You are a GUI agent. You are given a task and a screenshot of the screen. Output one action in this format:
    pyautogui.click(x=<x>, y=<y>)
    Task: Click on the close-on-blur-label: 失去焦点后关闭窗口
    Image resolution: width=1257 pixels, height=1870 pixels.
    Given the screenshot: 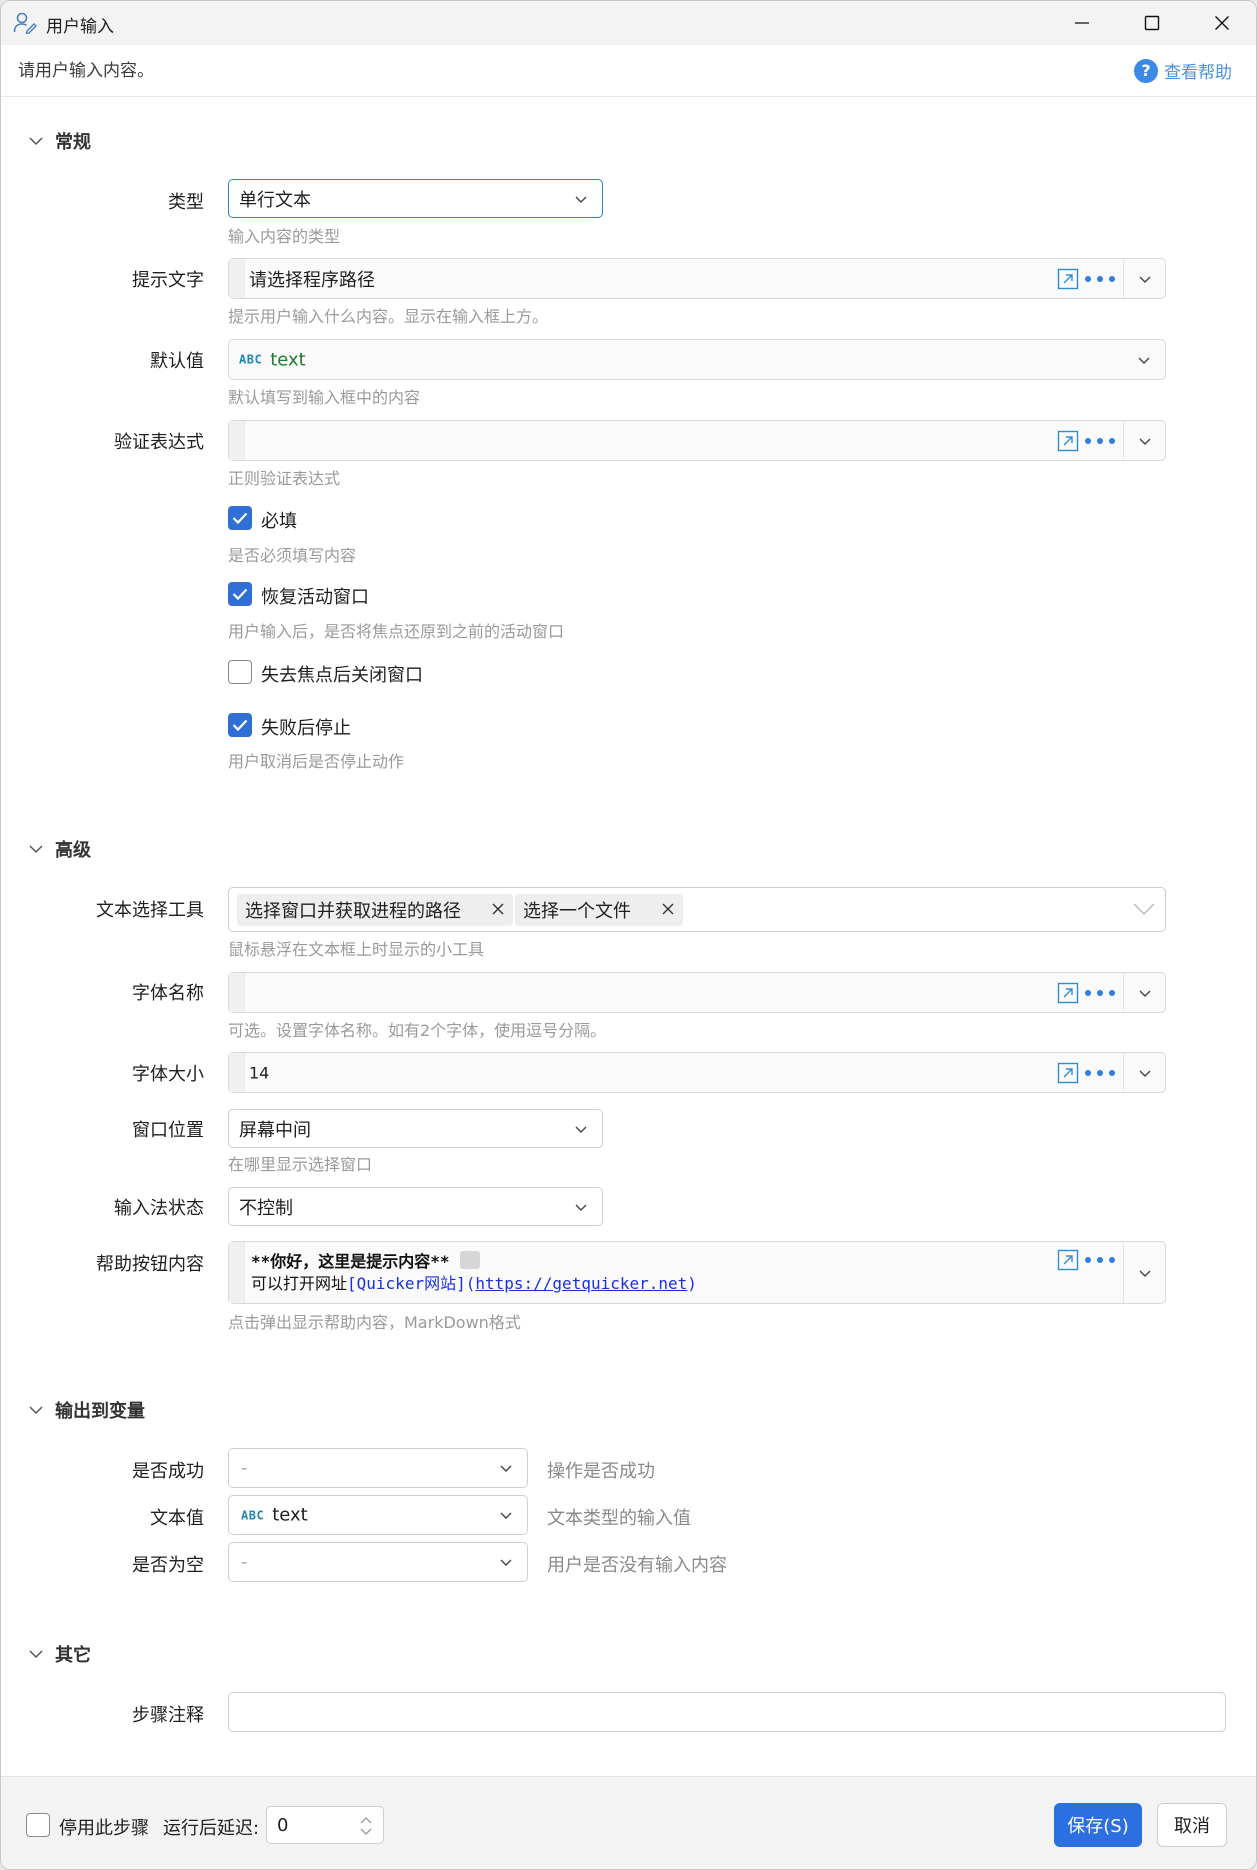 What is the action you would take?
    pyautogui.click(x=342, y=675)
    